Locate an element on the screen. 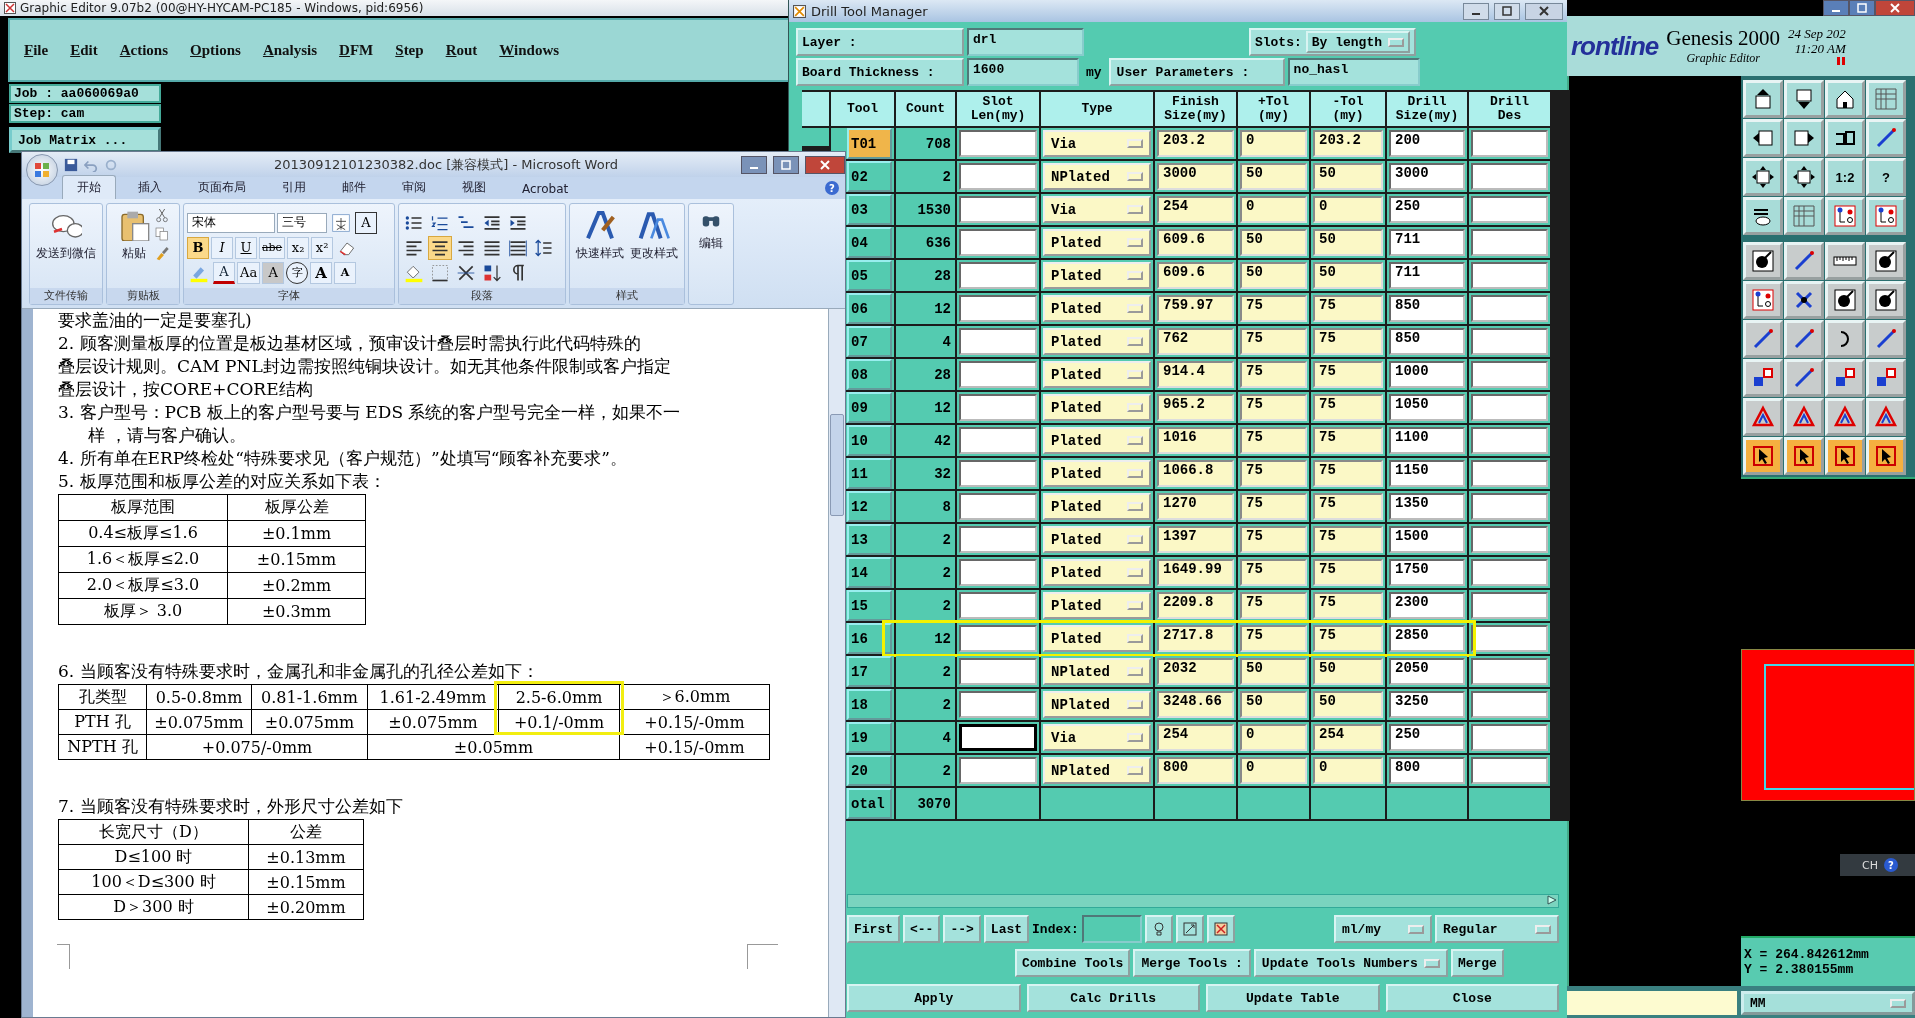  font-dropdown: 宋体 is located at coordinates (231, 222).